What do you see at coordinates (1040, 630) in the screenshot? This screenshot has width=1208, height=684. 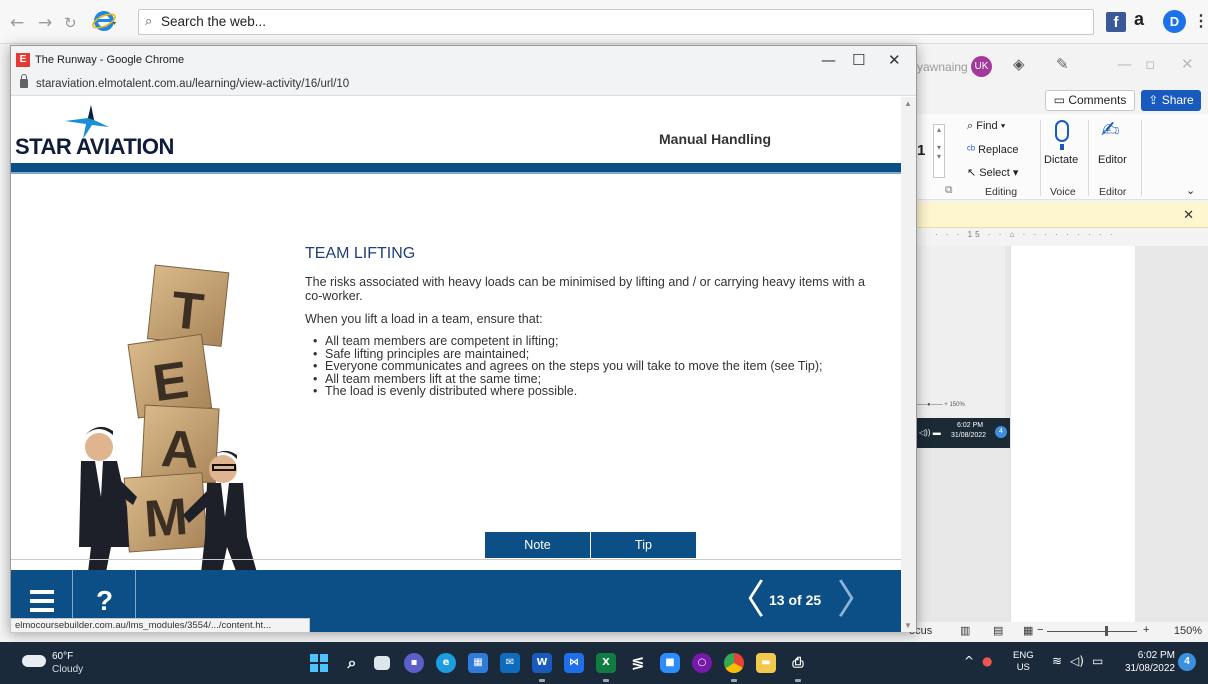 I see `zoom-out-icon: −` at bounding box center [1040, 630].